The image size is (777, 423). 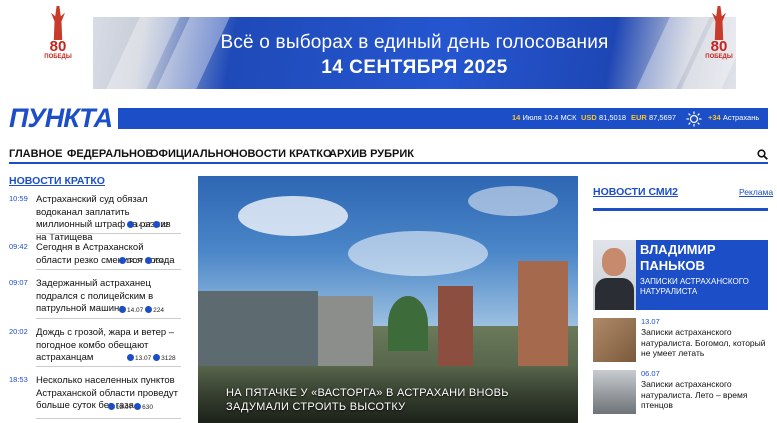 I want to click on date-rest: Июля 10:4 МСК, so click(x=549, y=117).